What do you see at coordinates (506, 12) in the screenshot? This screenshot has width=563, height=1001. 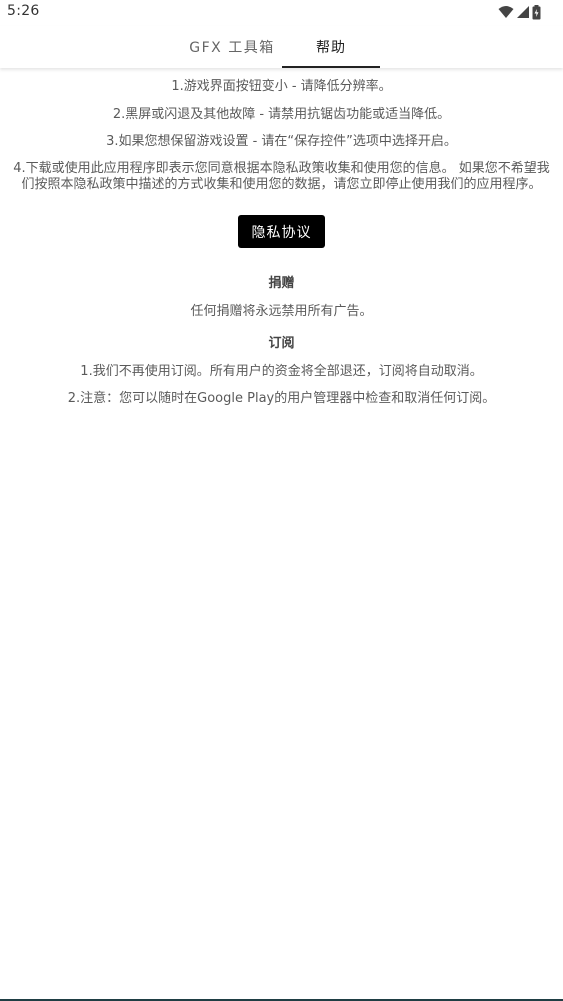 I see `wifi-icon` at bounding box center [506, 12].